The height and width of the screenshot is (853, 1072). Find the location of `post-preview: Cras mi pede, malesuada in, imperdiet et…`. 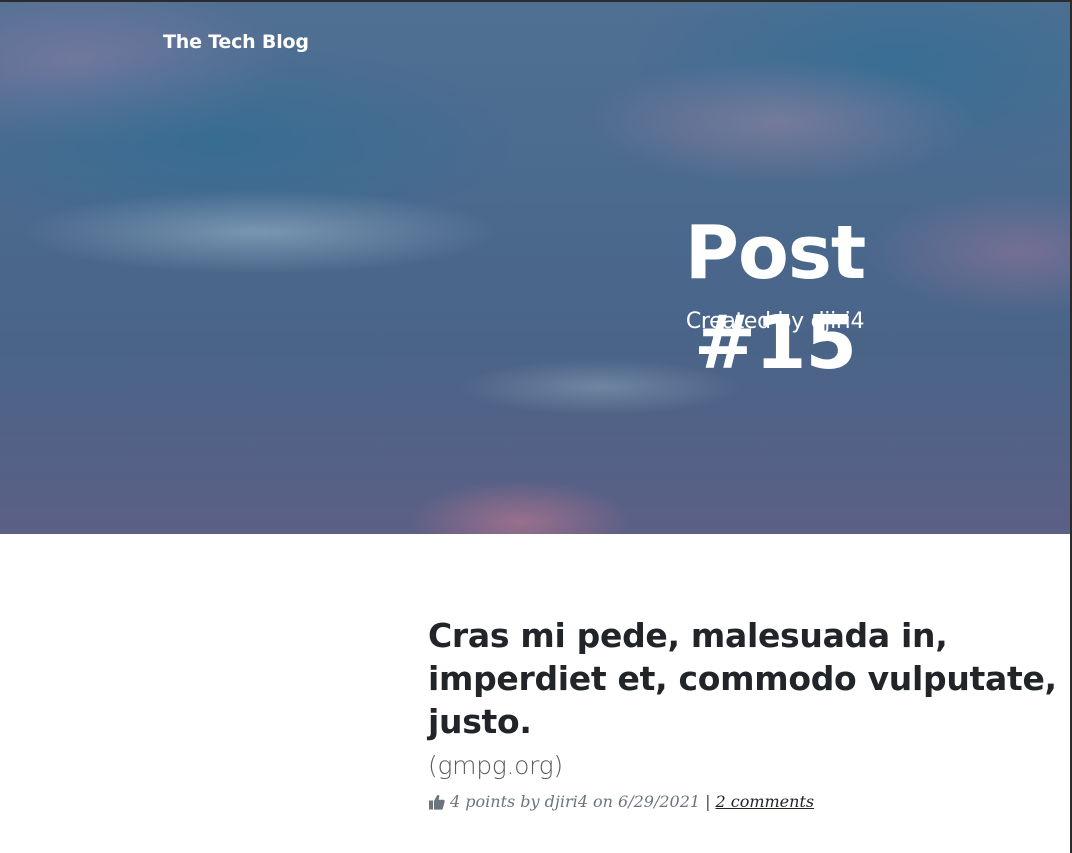

post-preview: Cras mi pede, malesuada in, imperdiet et… is located at coordinates (748, 712).